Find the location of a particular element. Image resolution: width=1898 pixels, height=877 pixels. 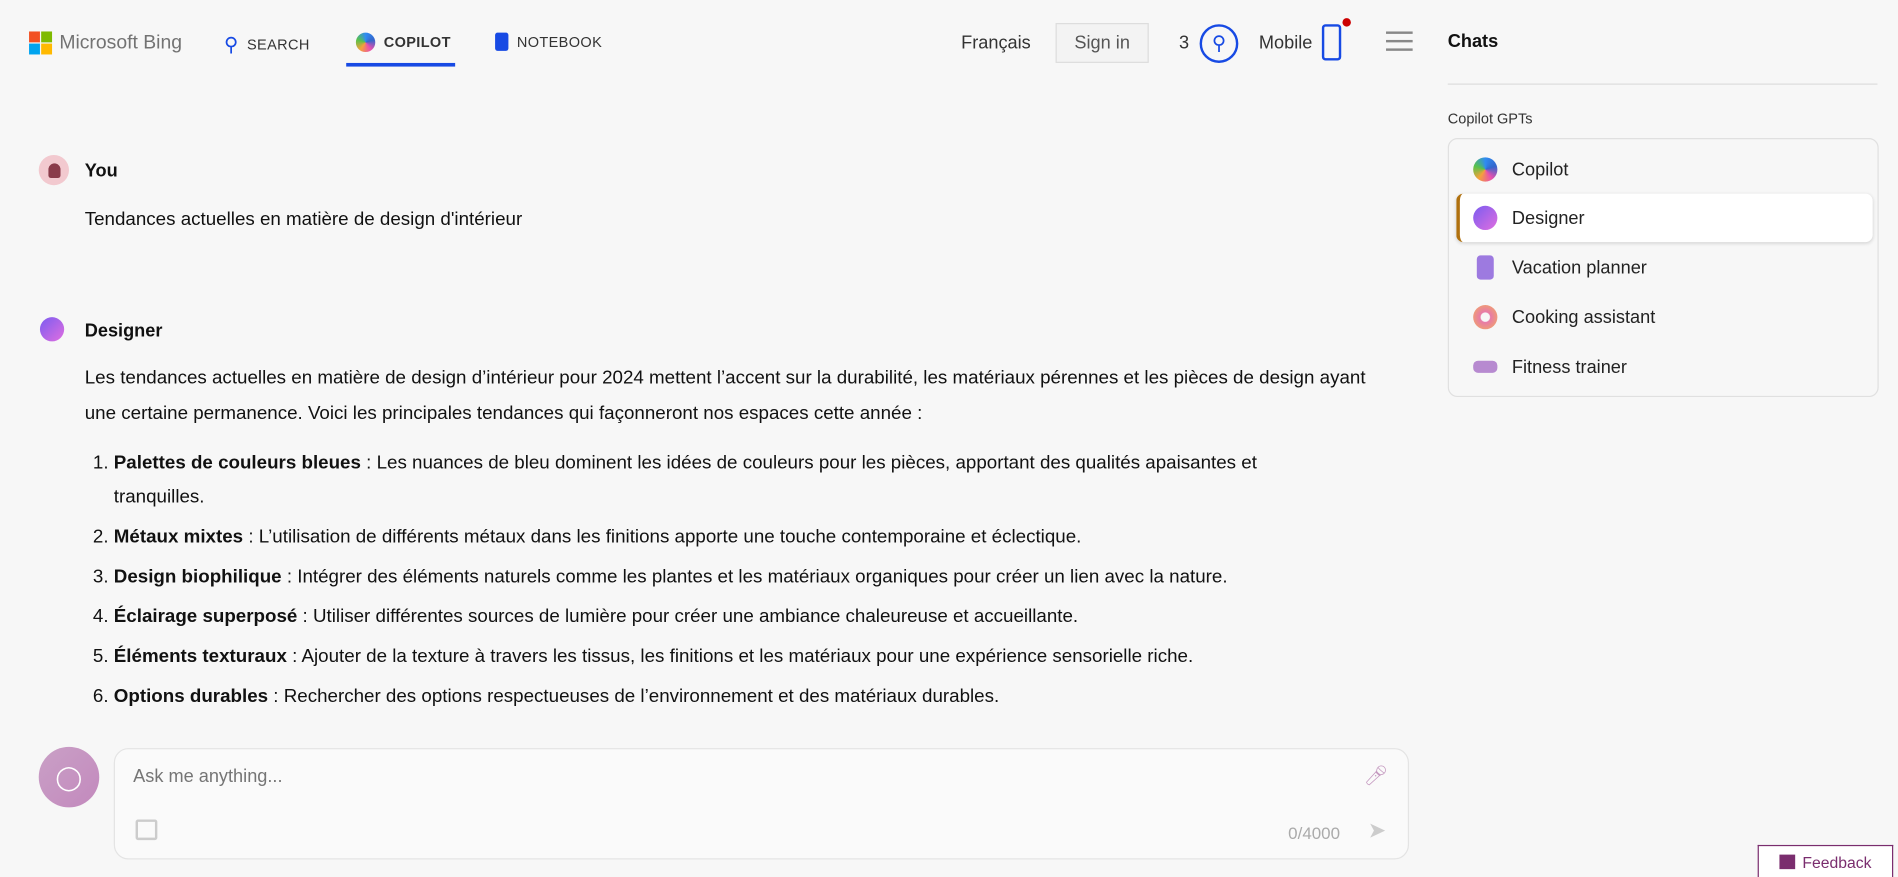

user-name: You is located at coordinates (101, 171).